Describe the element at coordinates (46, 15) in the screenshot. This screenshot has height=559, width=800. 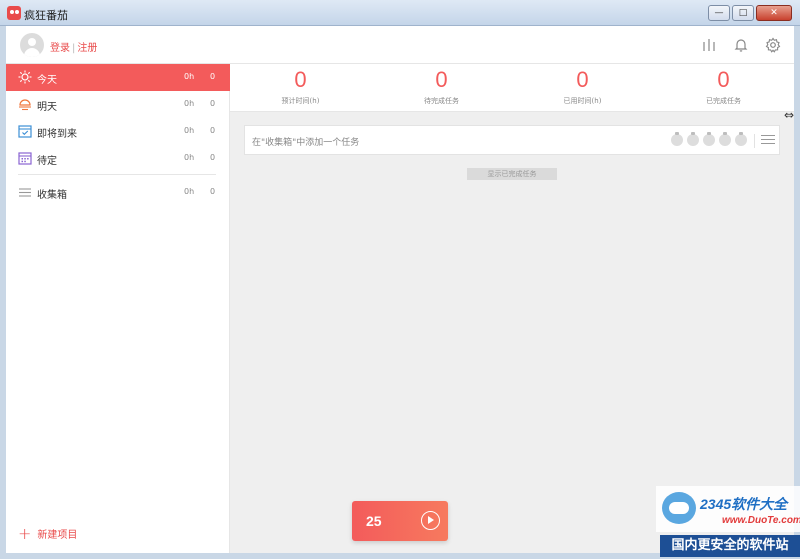
I see `window-title: 疯狂番茄` at that location.